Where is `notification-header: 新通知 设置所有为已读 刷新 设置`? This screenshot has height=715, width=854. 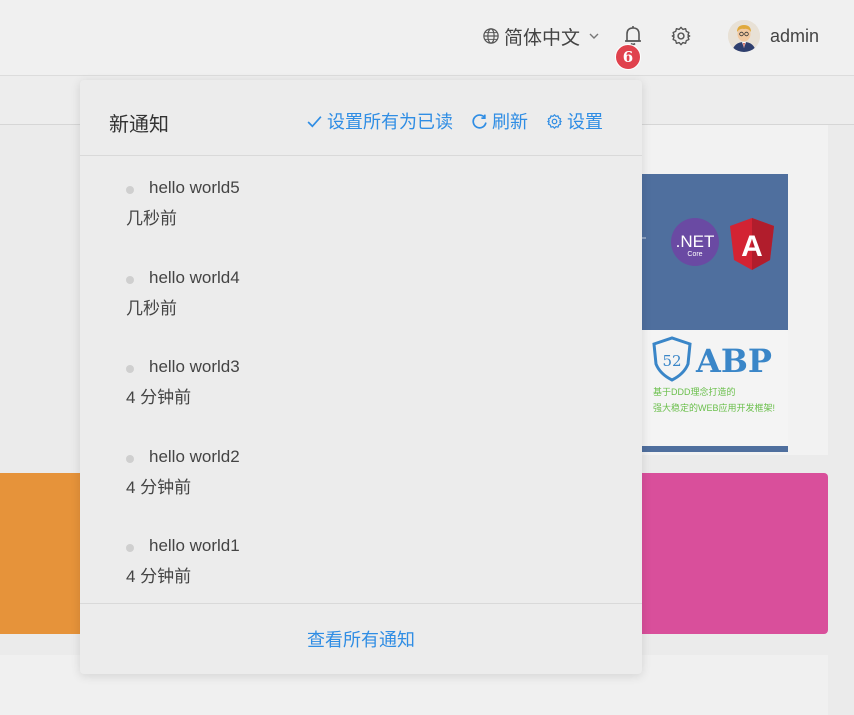
notification-header: 新通知 设置所有为已读 刷新 设置 is located at coordinates (361, 118).